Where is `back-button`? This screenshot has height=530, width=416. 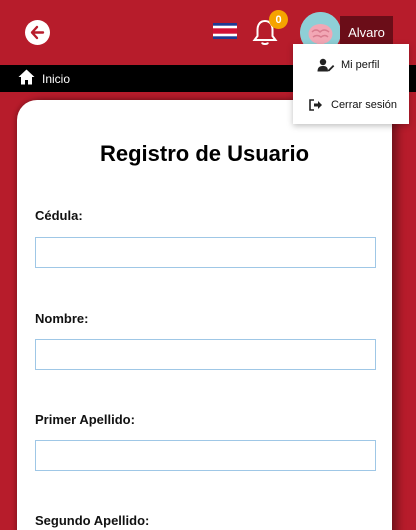
back-button is located at coordinates (37, 32).